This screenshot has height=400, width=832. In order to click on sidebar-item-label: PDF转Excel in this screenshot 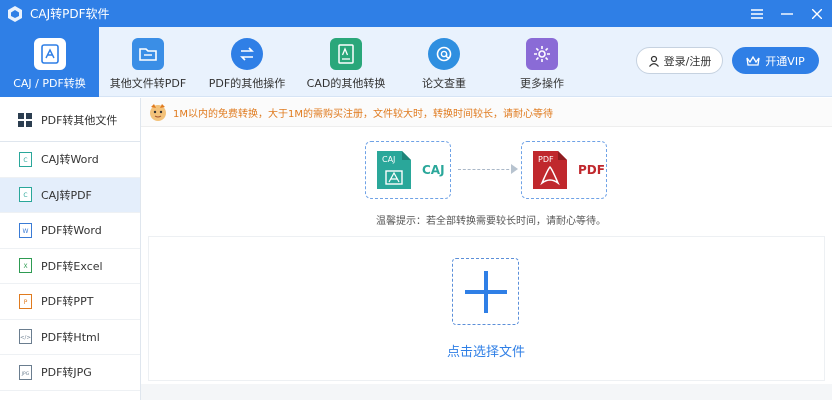, I will do `click(72, 266)`.